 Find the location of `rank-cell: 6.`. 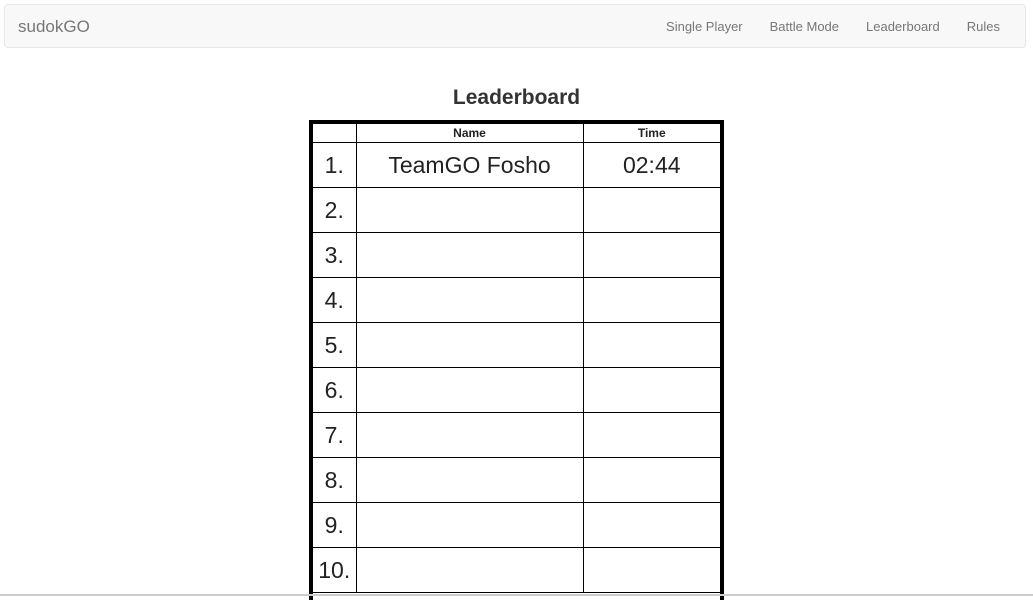

rank-cell: 6. is located at coordinates (335, 390).